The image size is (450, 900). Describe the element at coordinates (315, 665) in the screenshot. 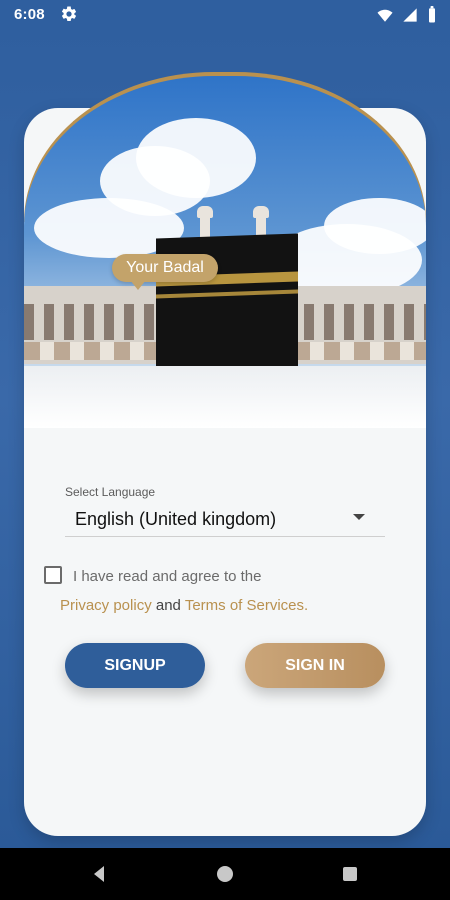

I see `signin-button: SIGN IN` at that location.